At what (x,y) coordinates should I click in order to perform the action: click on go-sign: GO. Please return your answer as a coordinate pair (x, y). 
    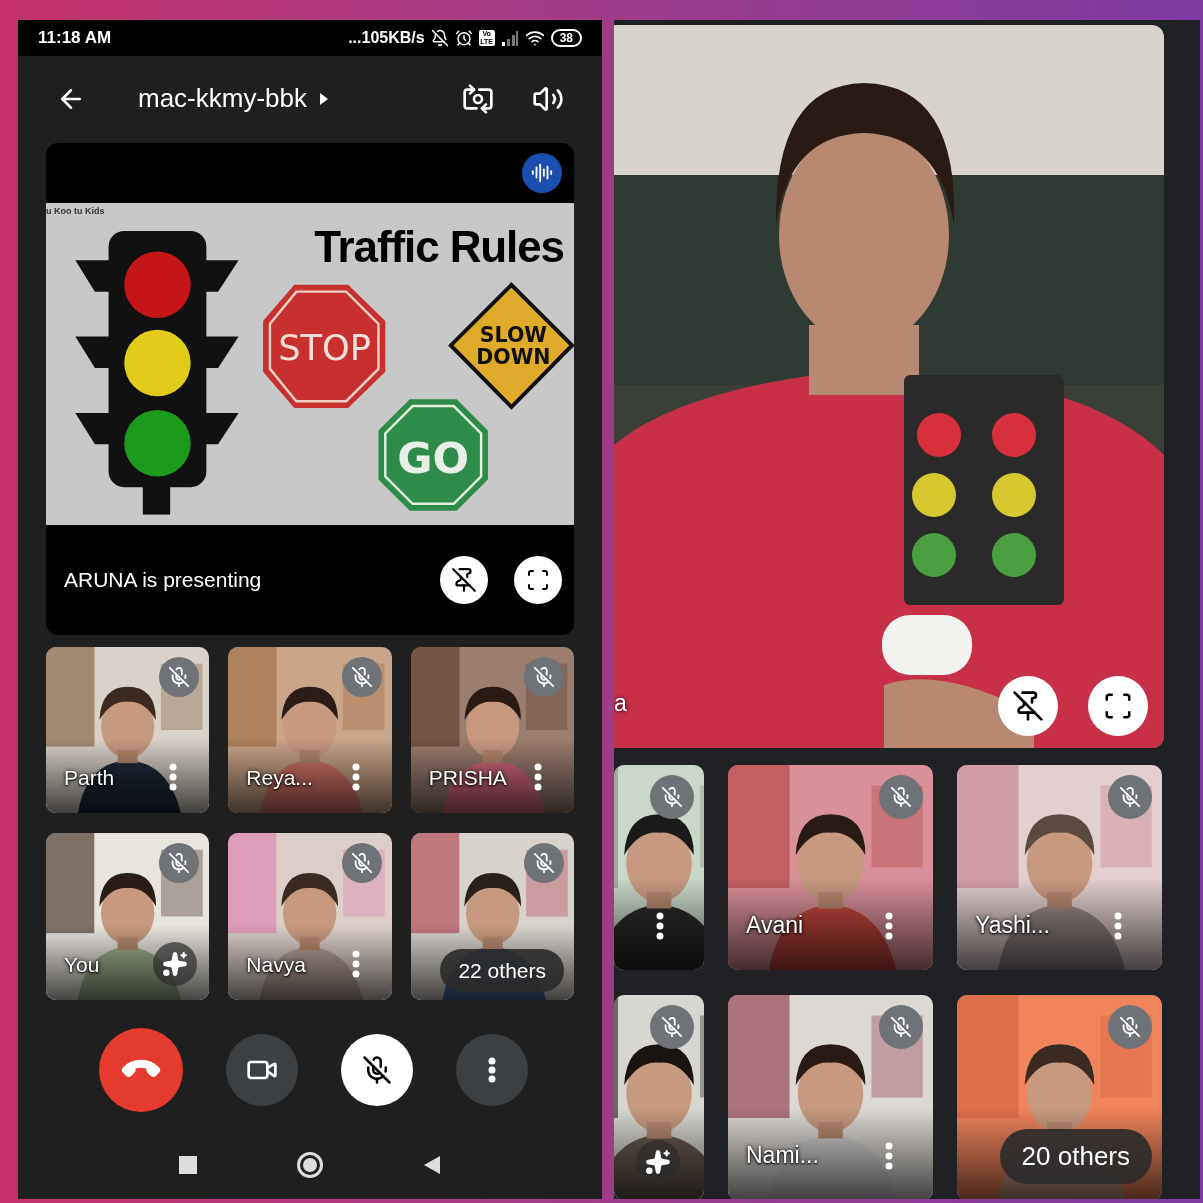
    Looking at the image, I should click on (433, 455).